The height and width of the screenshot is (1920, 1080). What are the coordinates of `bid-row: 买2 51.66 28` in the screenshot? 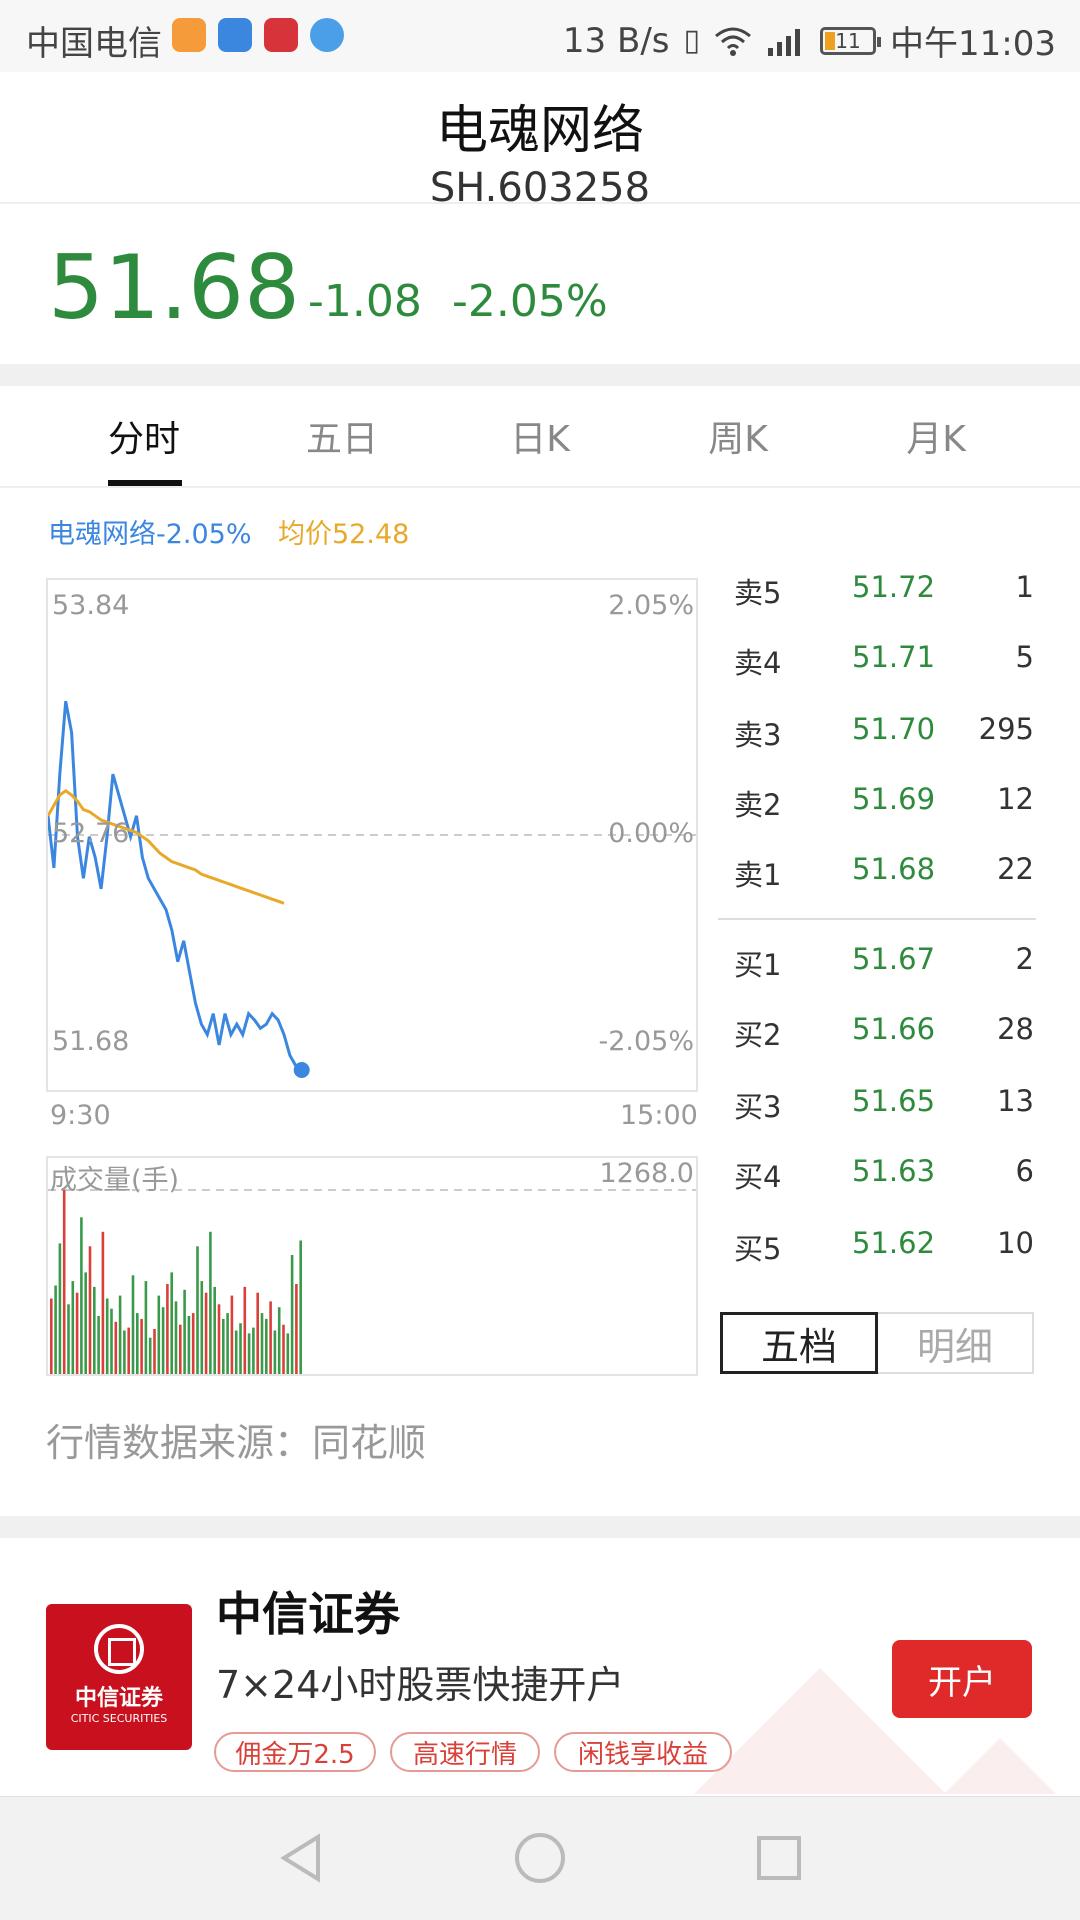 It's located at (883, 1034).